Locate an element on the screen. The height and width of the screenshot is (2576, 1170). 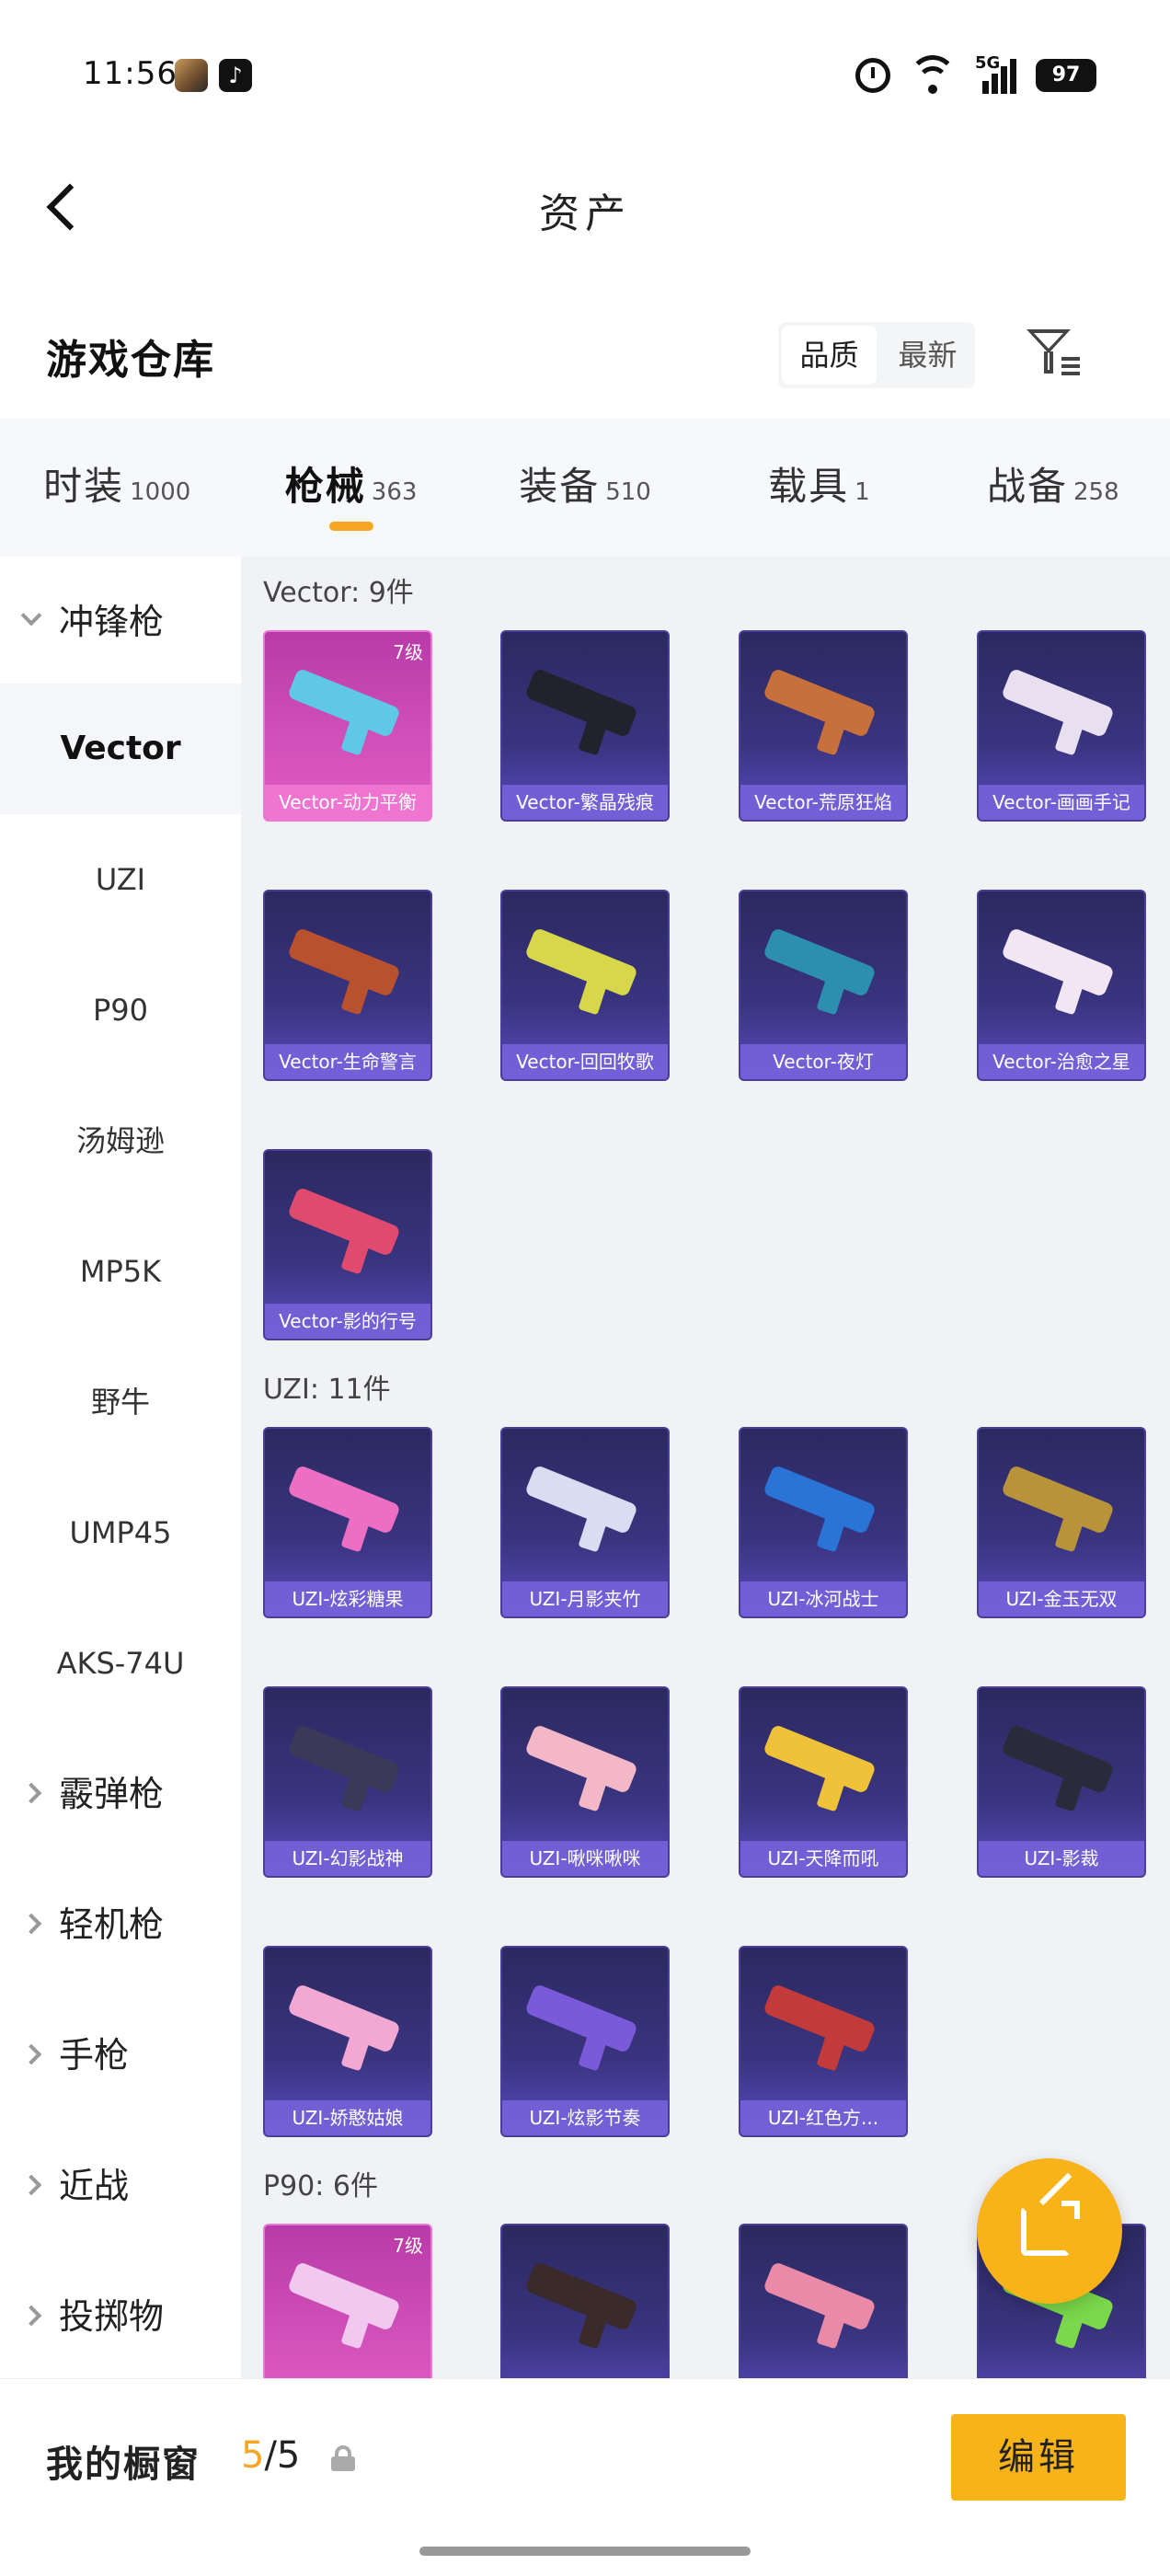
tab-equipment: 装备 510 is located at coordinates (585, 488).